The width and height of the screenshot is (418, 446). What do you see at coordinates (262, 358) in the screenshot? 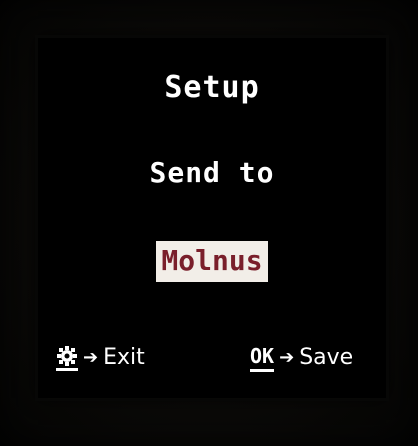
I see `ok-key-label: OK` at bounding box center [262, 358].